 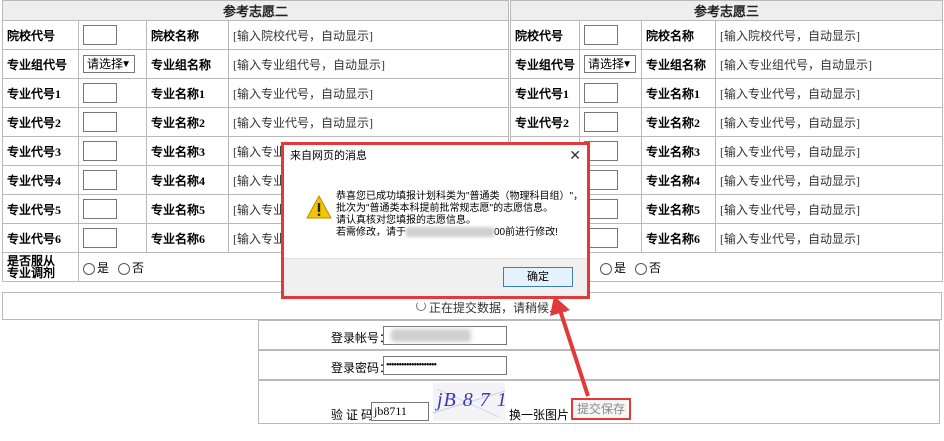 What do you see at coordinates (371, 232) in the screenshot?
I see `message-line-4-start: 若需修改，请于` at bounding box center [371, 232].